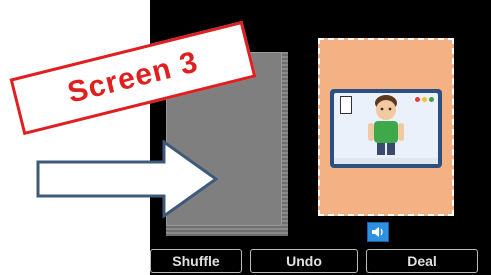 The width and height of the screenshot is (491, 275). I want to click on speaker-icon, so click(377, 232).